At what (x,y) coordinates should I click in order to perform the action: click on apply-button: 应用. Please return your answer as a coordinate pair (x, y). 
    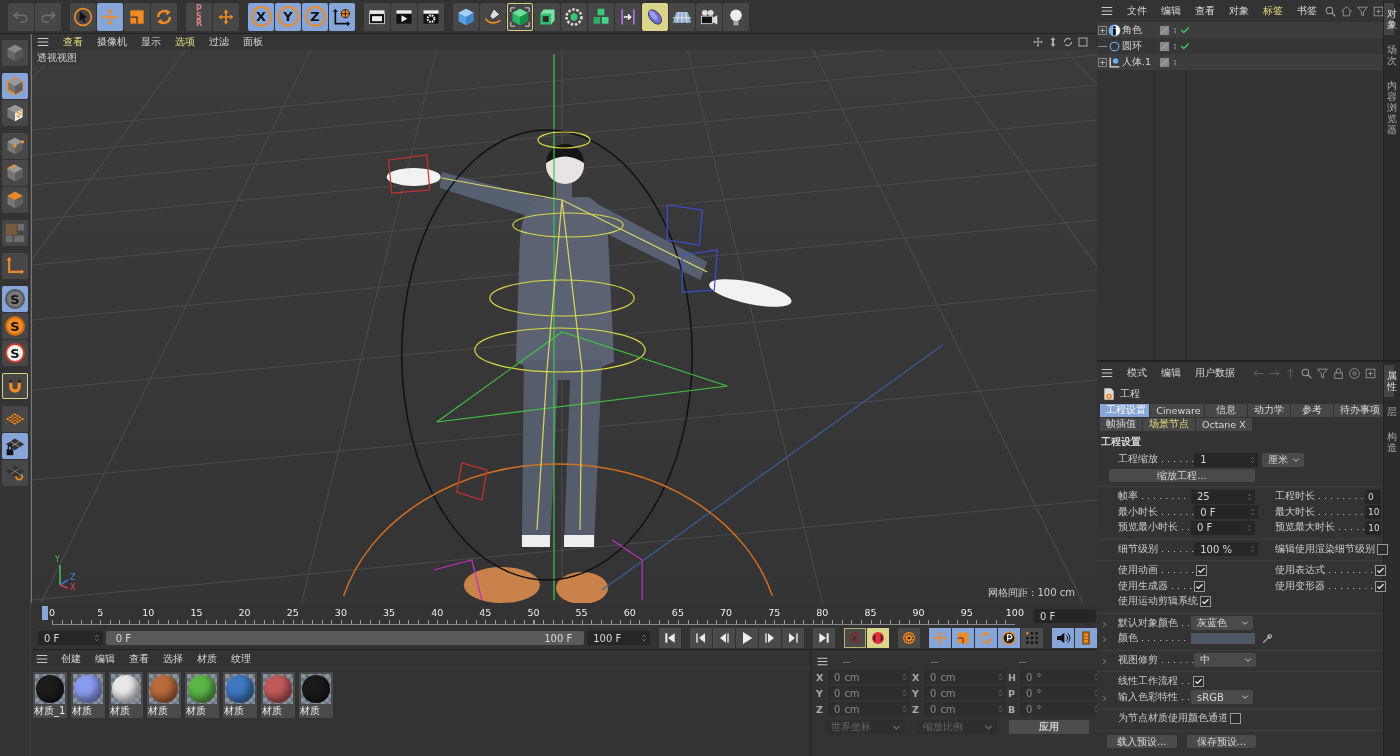
    Looking at the image, I should click on (1049, 727).